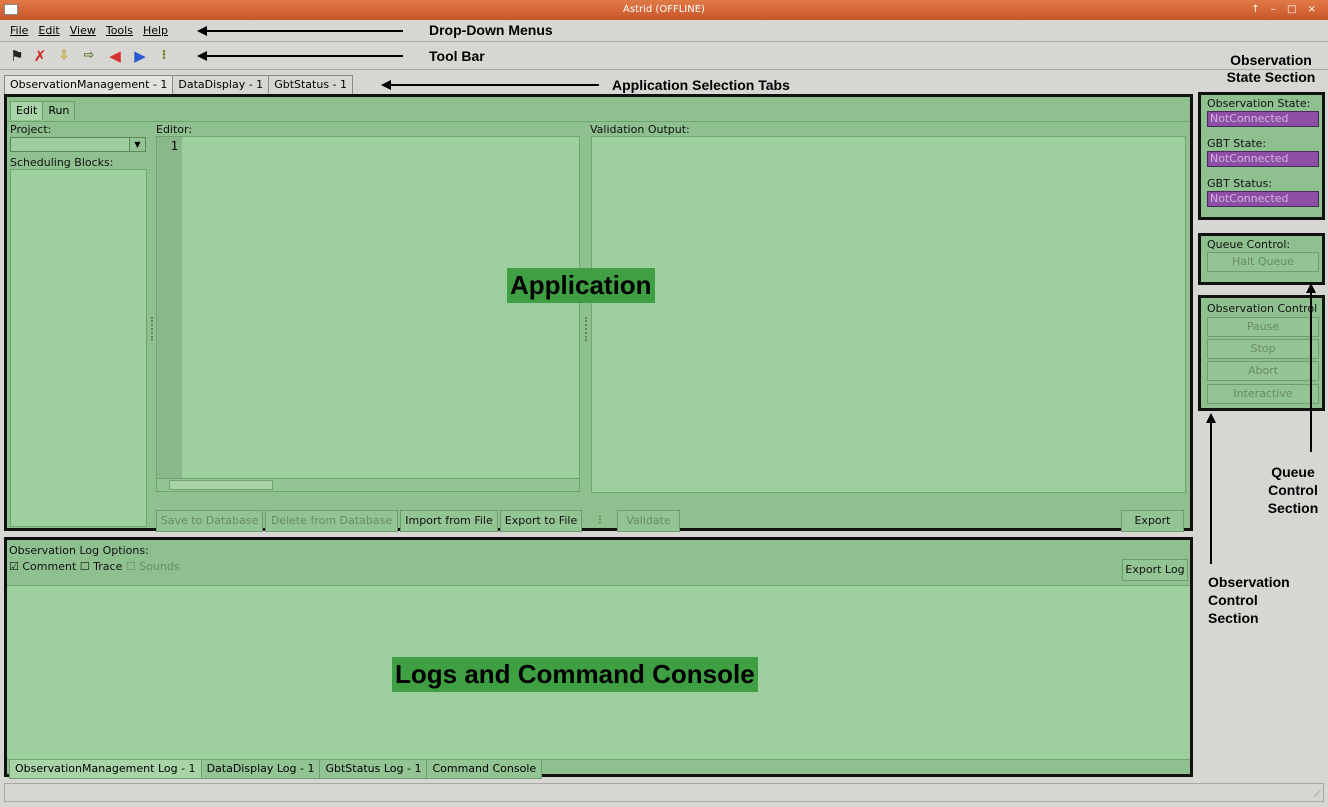 This screenshot has width=1328, height=807. I want to click on back-arrow-icon: ◀, so click(115, 56).